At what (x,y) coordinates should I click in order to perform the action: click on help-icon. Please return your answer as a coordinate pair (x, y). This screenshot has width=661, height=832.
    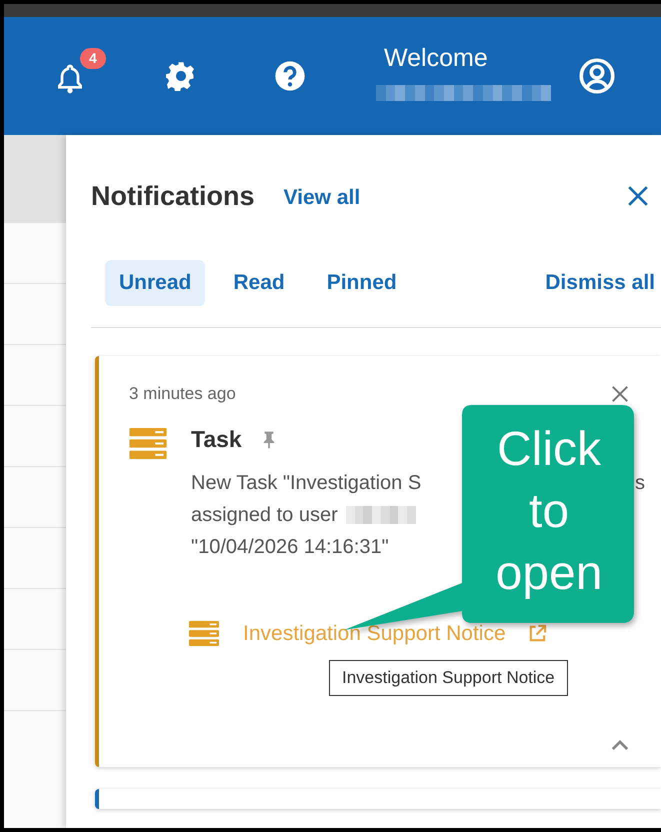
    Looking at the image, I should click on (290, 76).